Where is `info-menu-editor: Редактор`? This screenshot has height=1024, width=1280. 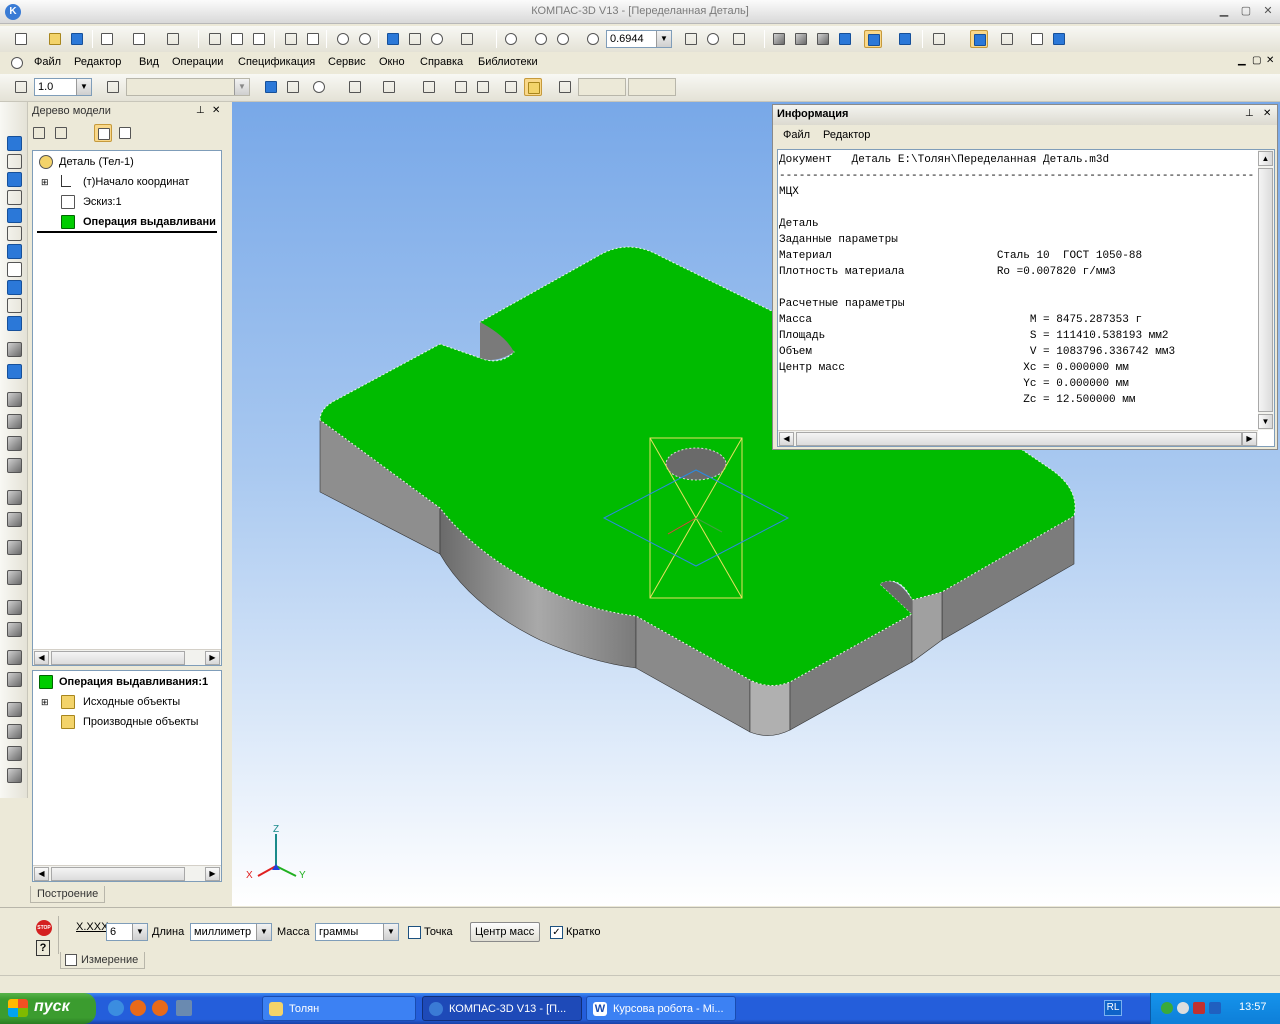 info-menu-editor: Редактор is located at coordinates (846, 135).